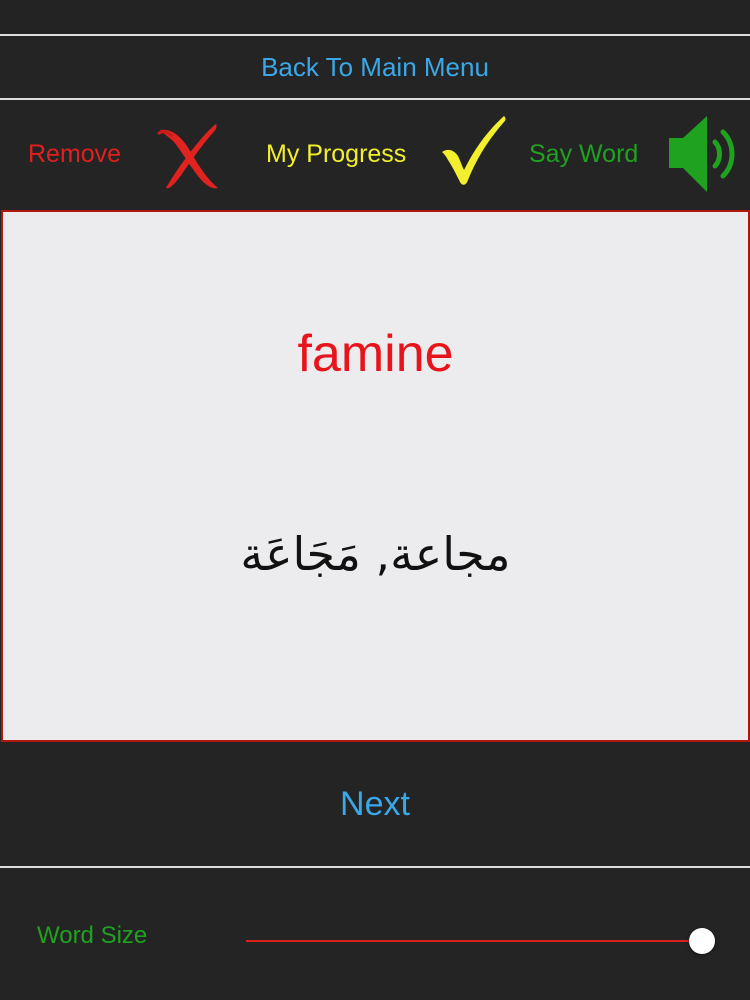 This screenshot has width=750, height=1000. What do you see at coordinates (375, 354) in the screenshot?
I see `english-word: famine` at bounding box center [375, 354].